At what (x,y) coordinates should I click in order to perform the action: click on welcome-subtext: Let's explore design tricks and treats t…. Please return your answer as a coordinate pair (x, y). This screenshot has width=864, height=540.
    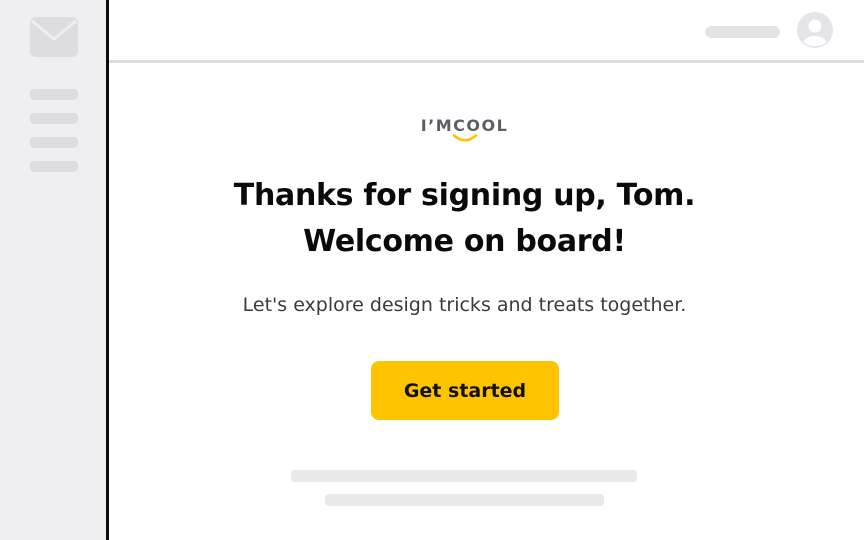
    Looking at the image, I should click on (464, 305).